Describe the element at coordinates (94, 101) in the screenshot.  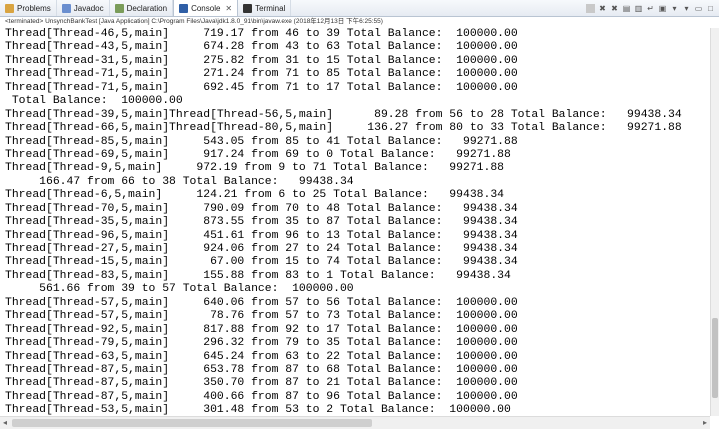
I see `console-line: Total Balance: 100000.00` at that location.